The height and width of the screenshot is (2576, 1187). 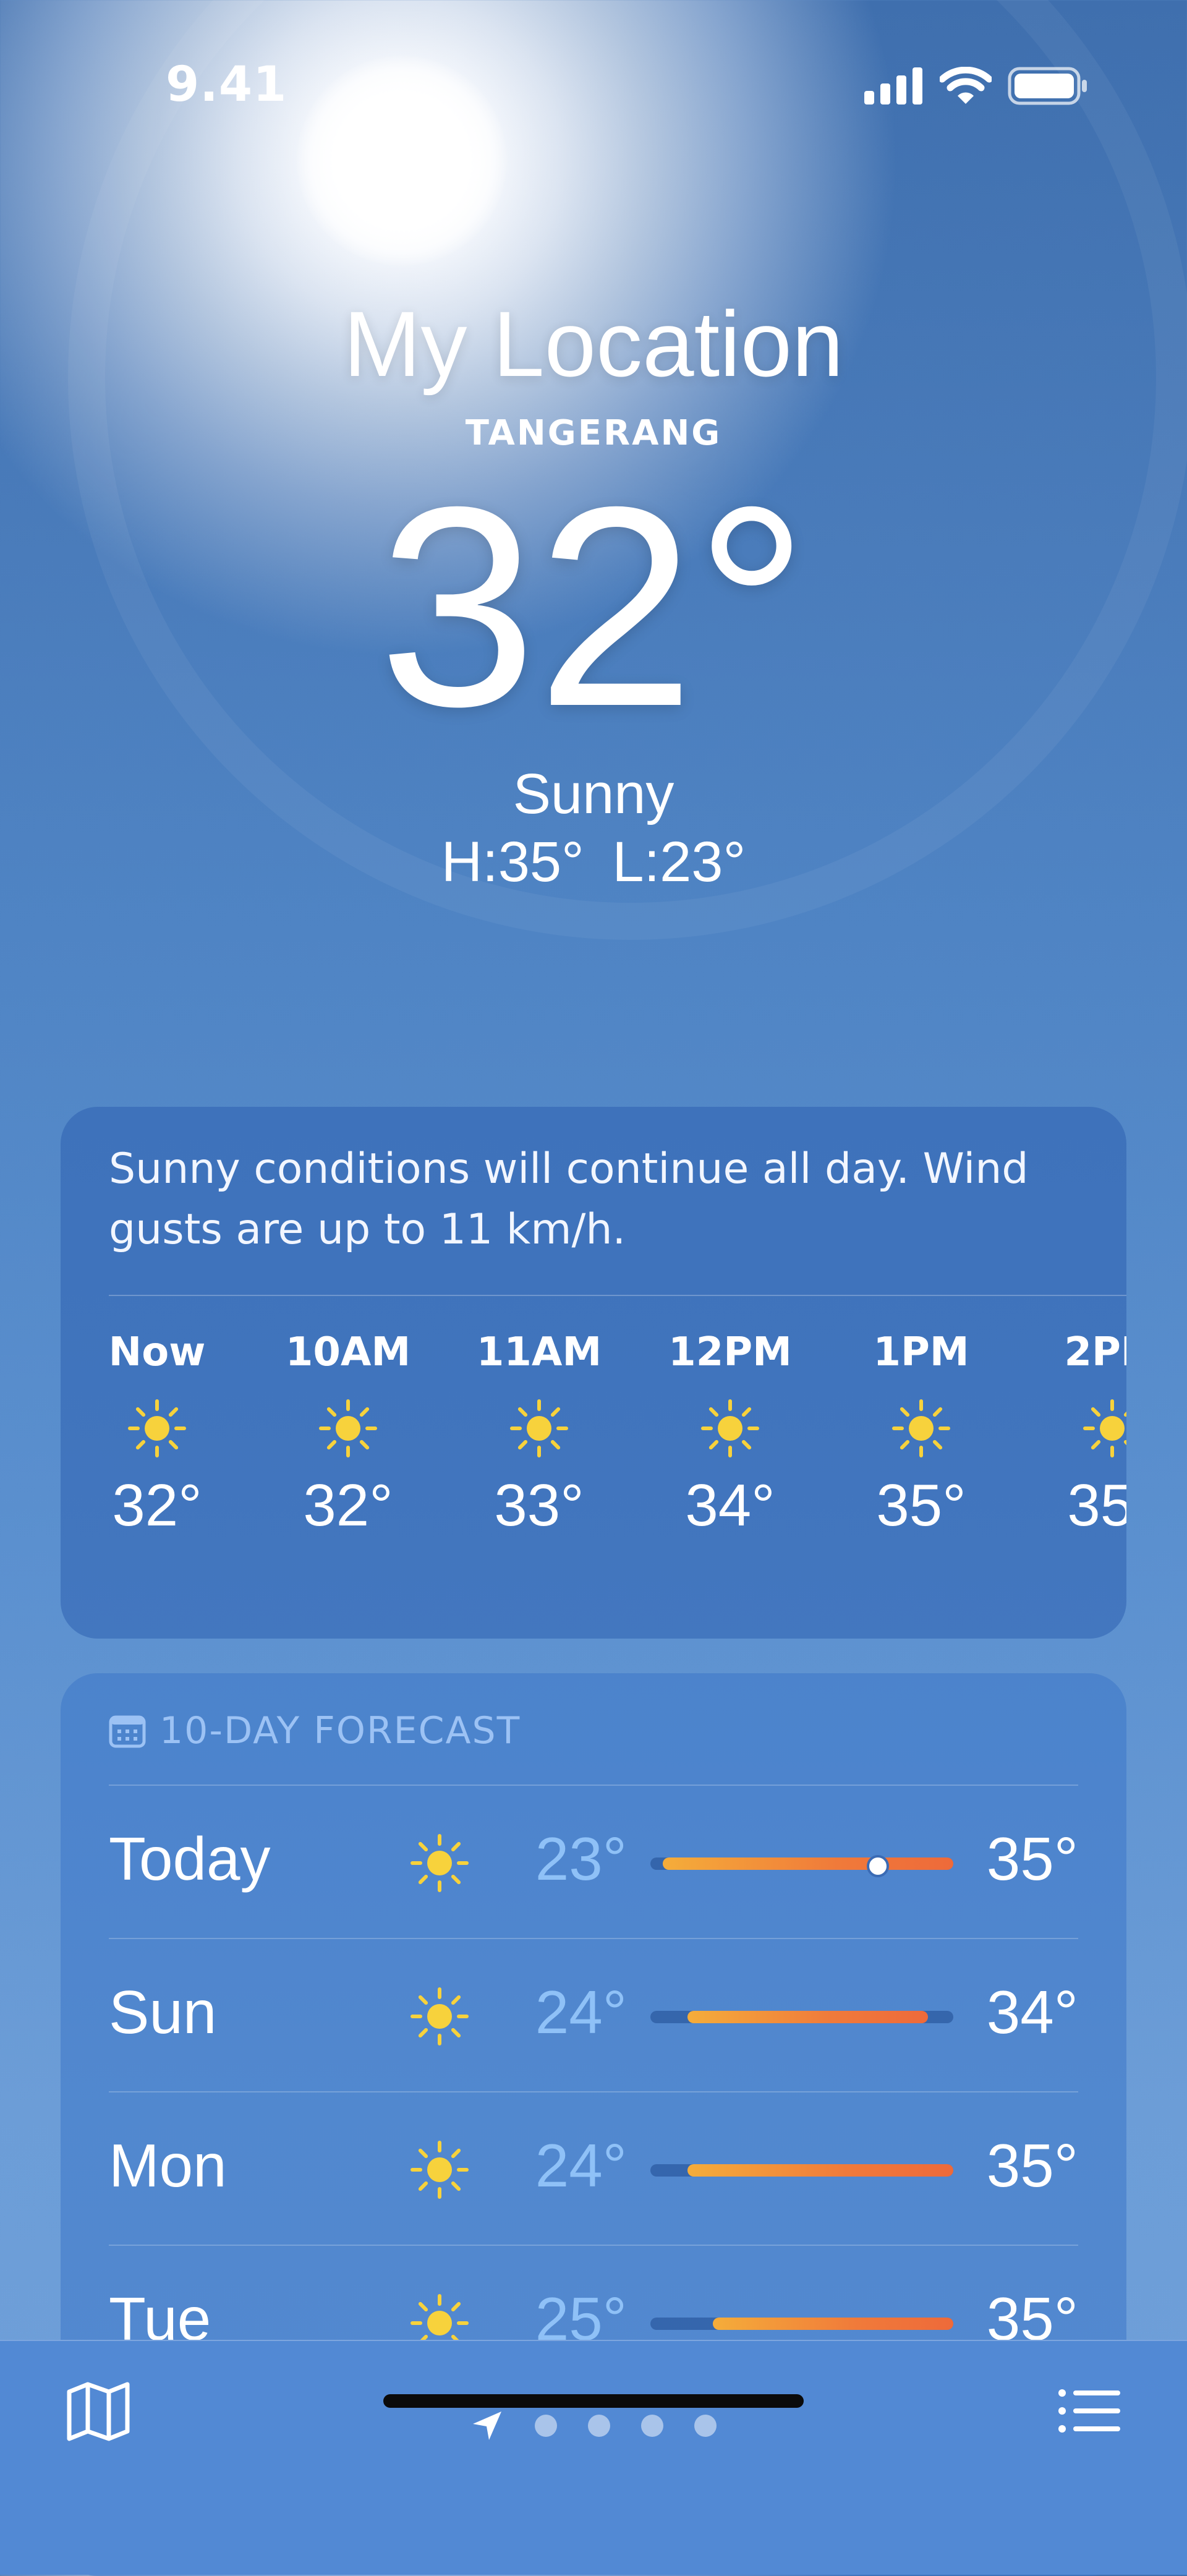 I want to click on forecast-header: 10-DAY FORECAST, so click(x=315, y=1730).